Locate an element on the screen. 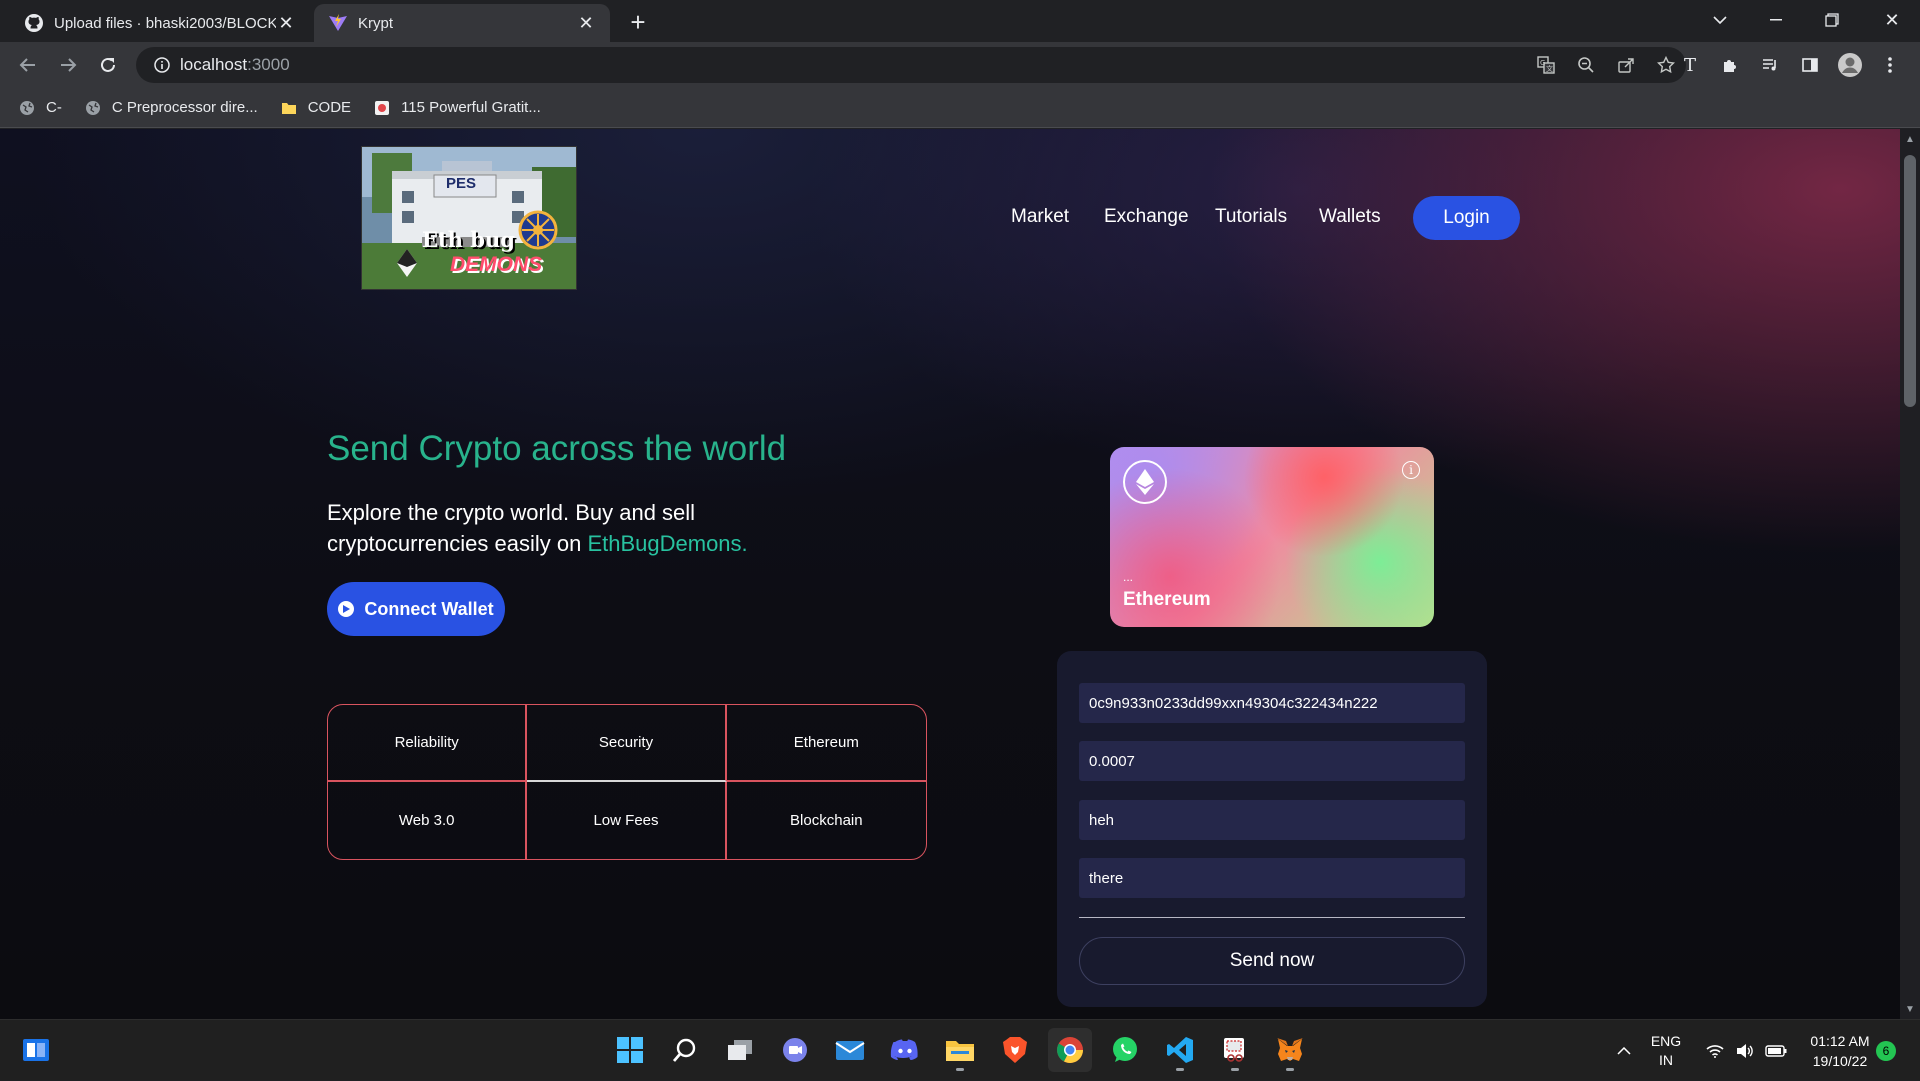 The image size is (1920, 1081). vite-icon is located at coordinates (338, 23).